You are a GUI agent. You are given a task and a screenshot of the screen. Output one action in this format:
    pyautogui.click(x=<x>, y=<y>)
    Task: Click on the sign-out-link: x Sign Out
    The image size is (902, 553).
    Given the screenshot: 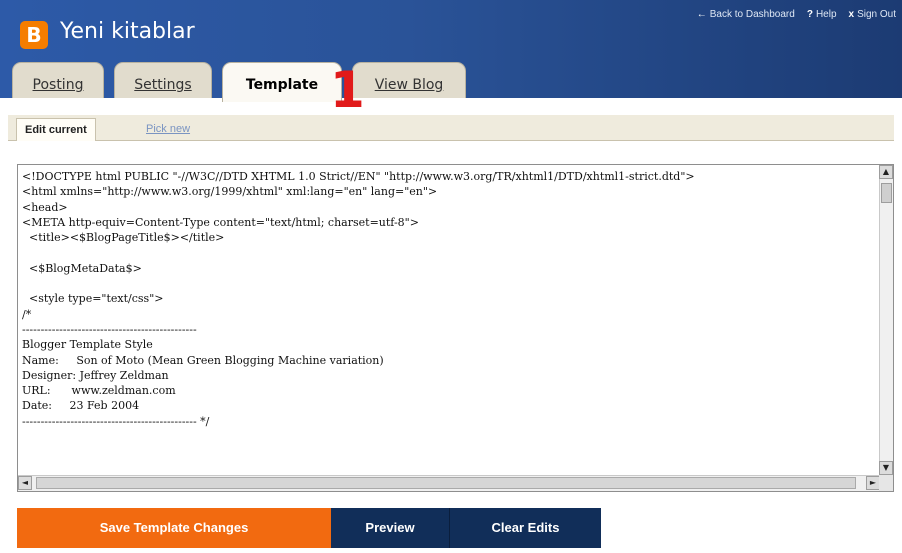 What is the action you would take?
    pyautogui.click(x=872, y=14)
    